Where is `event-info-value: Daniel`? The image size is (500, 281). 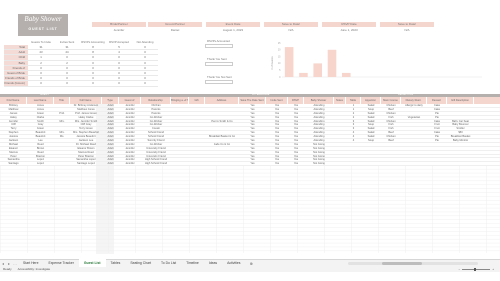
event-info-value: Daniel is located at coordinates (175, 30).